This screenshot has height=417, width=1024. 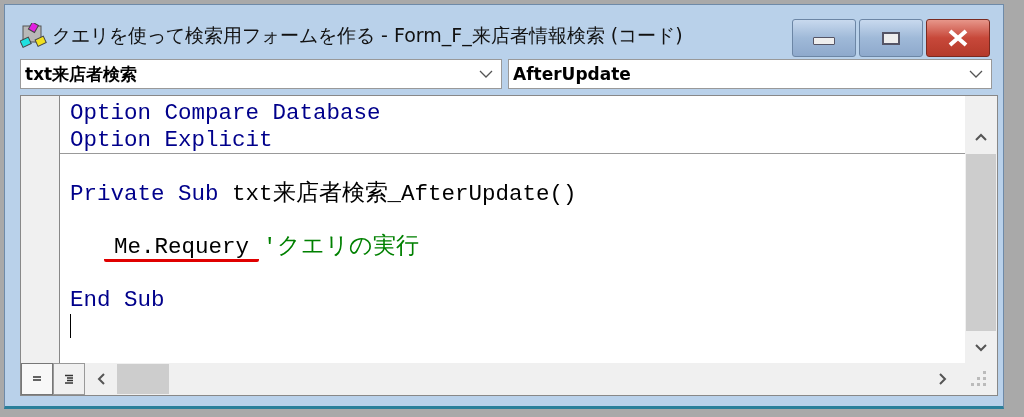 What do you see at coordinates (979, 379) in the screenshot?
I see `resize-grip-icon` at bounding box center [979, 379].